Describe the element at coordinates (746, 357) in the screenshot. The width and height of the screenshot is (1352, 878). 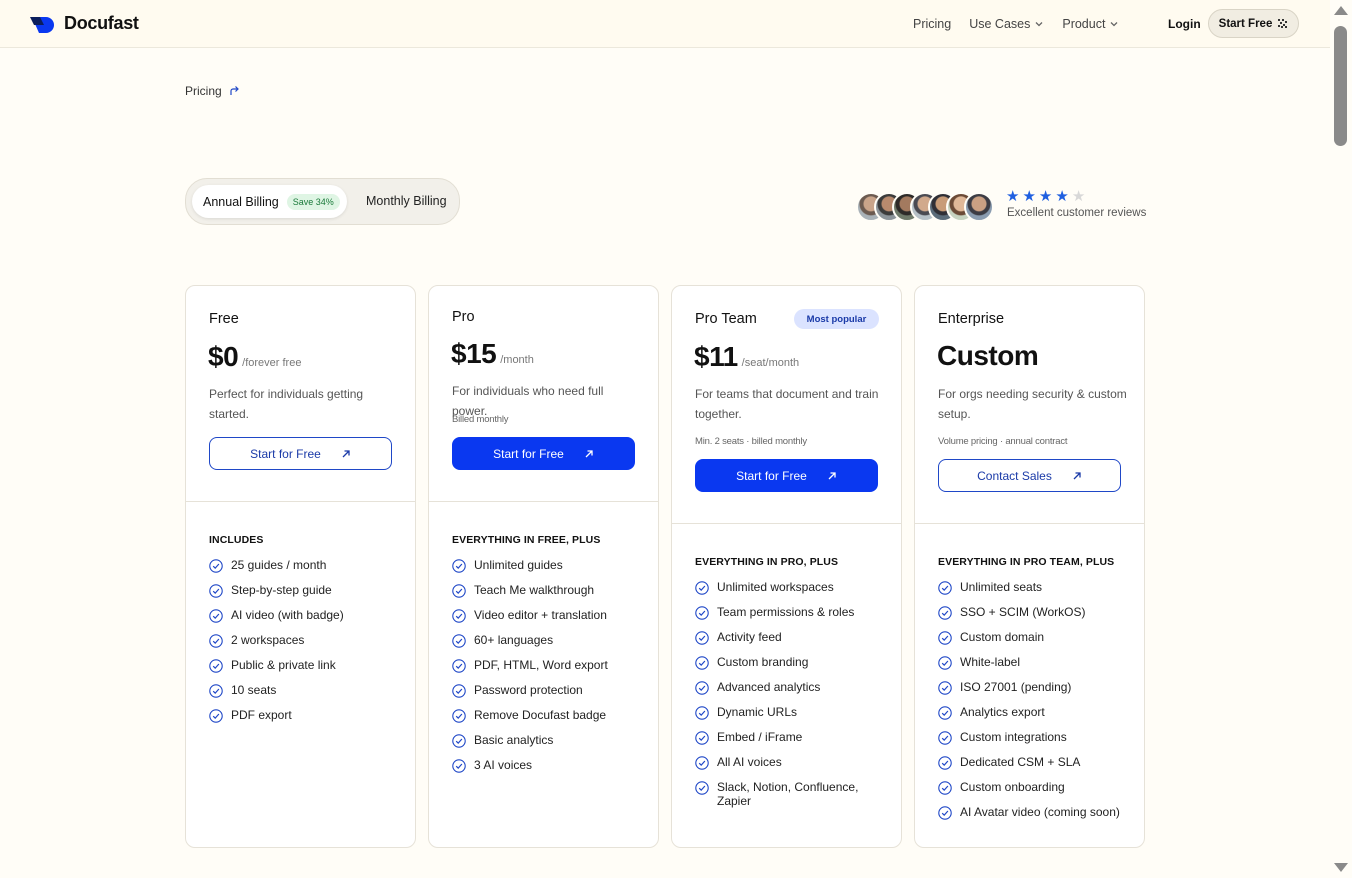
I see `plan-price: $11/seat/month` at that location.